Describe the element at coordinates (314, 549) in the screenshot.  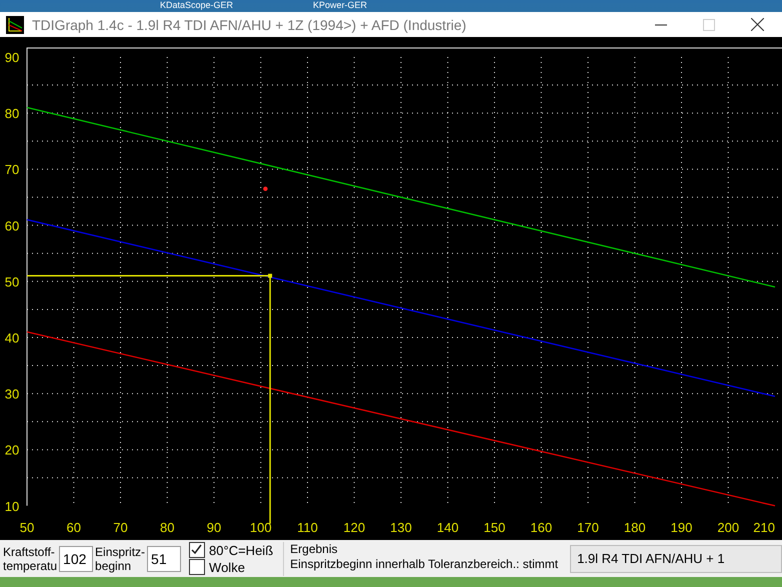
I see `group-title: Ergebnis` at that location.